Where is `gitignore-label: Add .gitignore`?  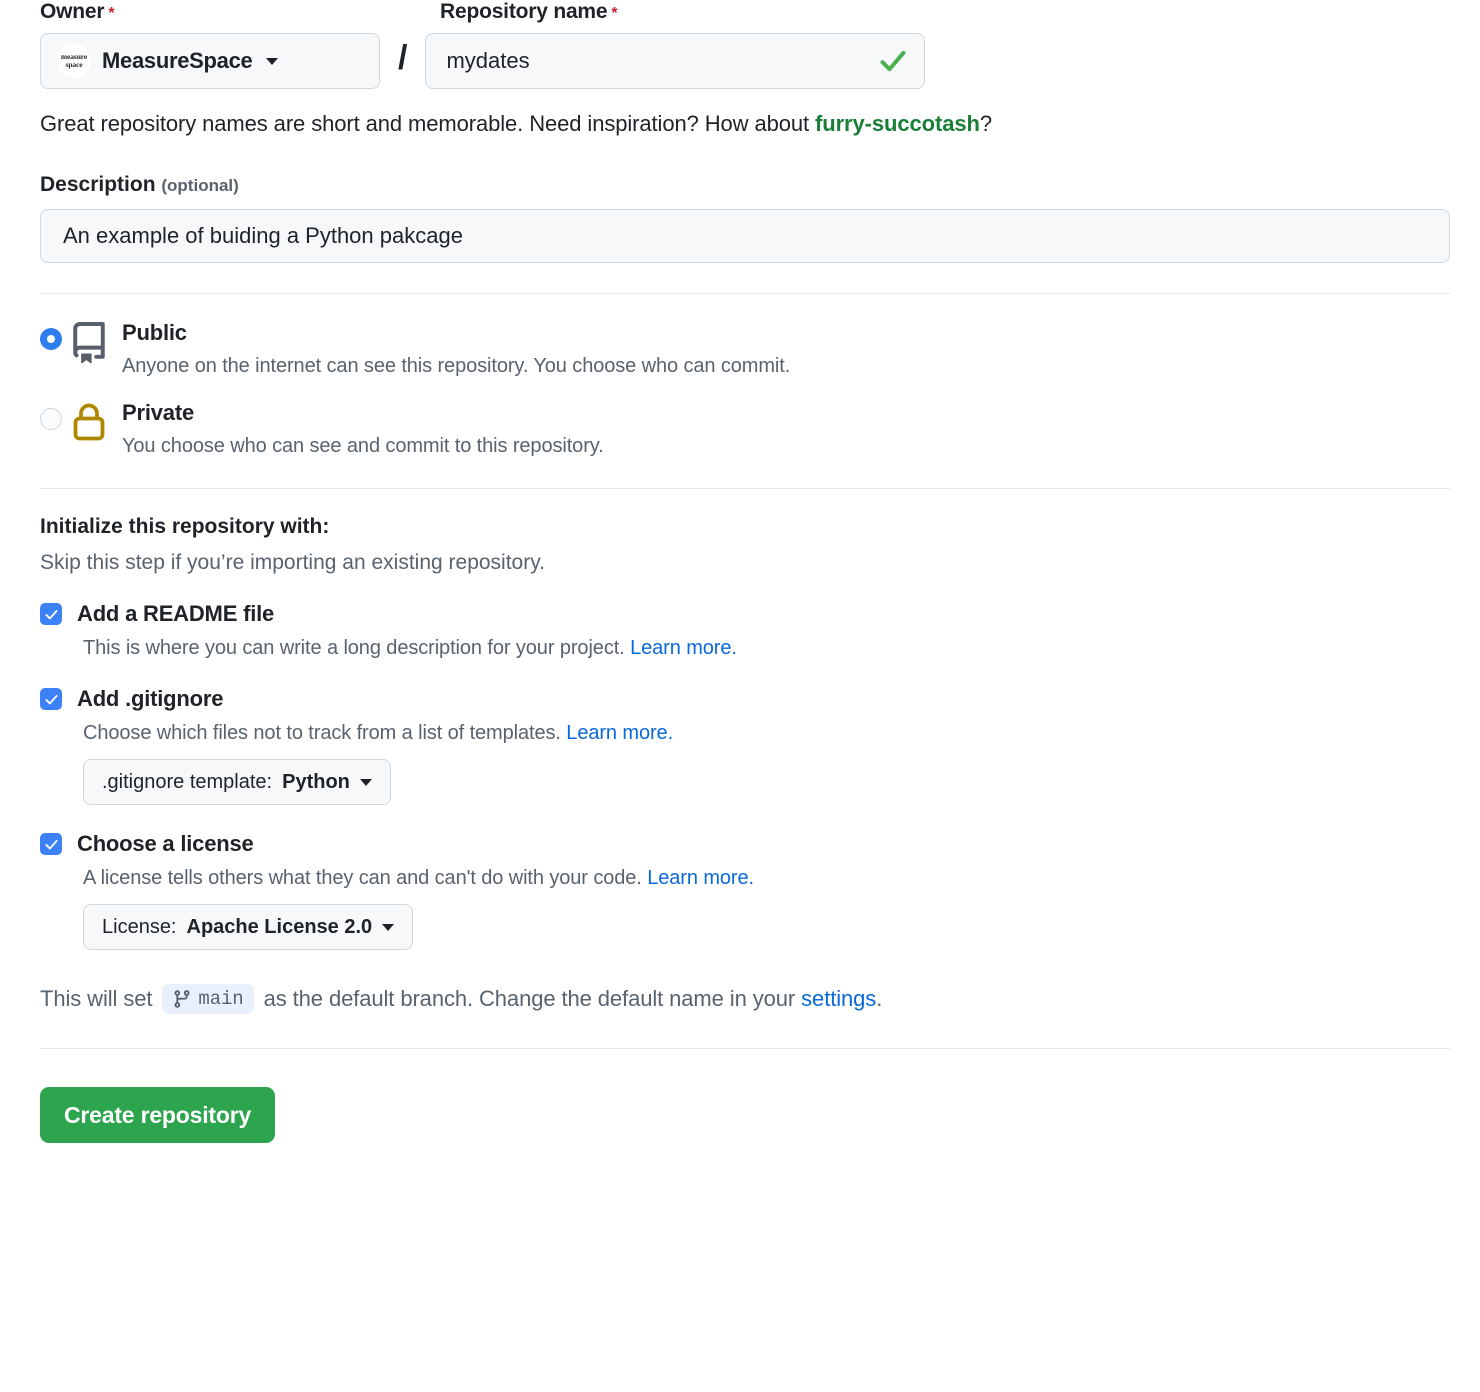
gitignore-label: Add .gitignore is located at coordinates (150, 698).